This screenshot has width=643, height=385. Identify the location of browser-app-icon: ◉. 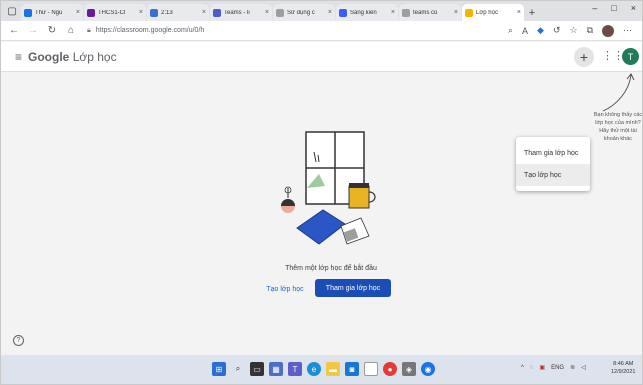
(428, 369).